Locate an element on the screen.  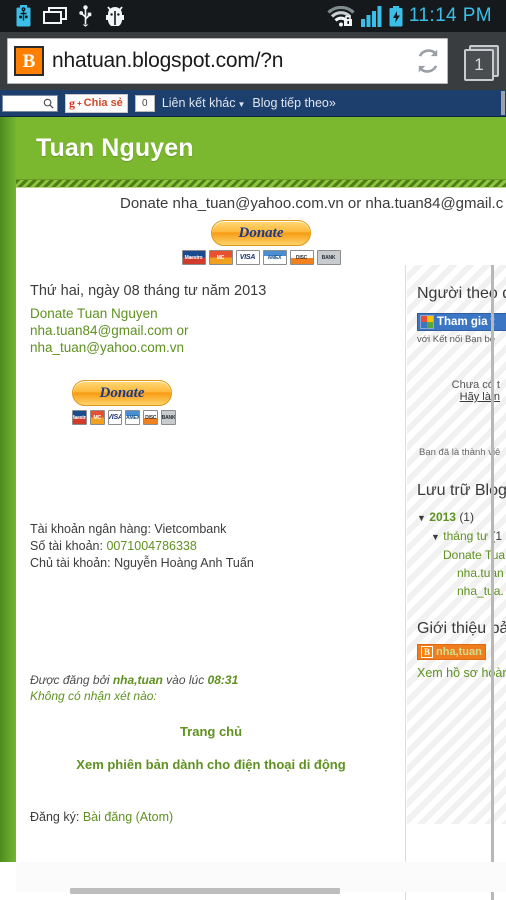
status-bar-clock: 11:14 PM is located at coordinates (450, 15).